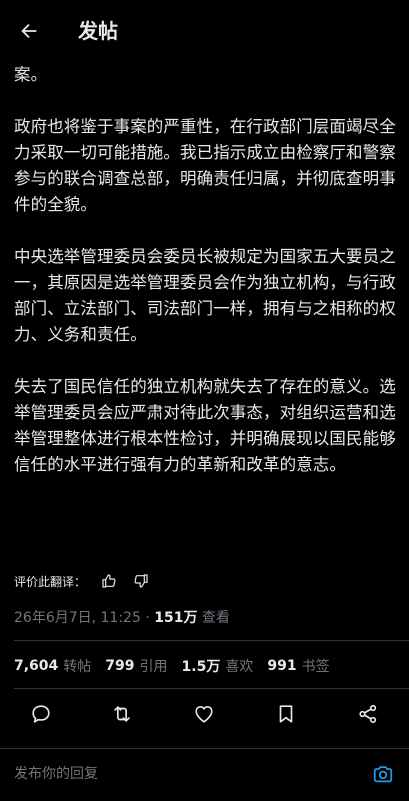 Image resolution: width=409 pixels, height=801 pixels. Describe the element at coordinates (315, 667) in the screenshot. I see `bookmarks-label: 书签` at that location.